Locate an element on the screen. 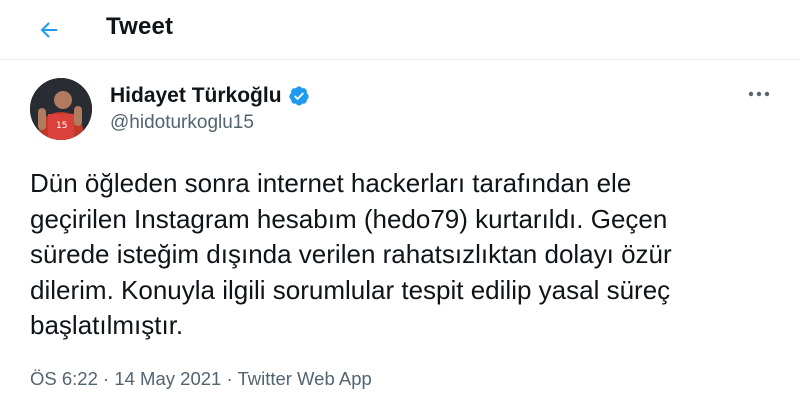 The image size is (800, 414). top-bar: Tweet is located at coordinates (400, 30).